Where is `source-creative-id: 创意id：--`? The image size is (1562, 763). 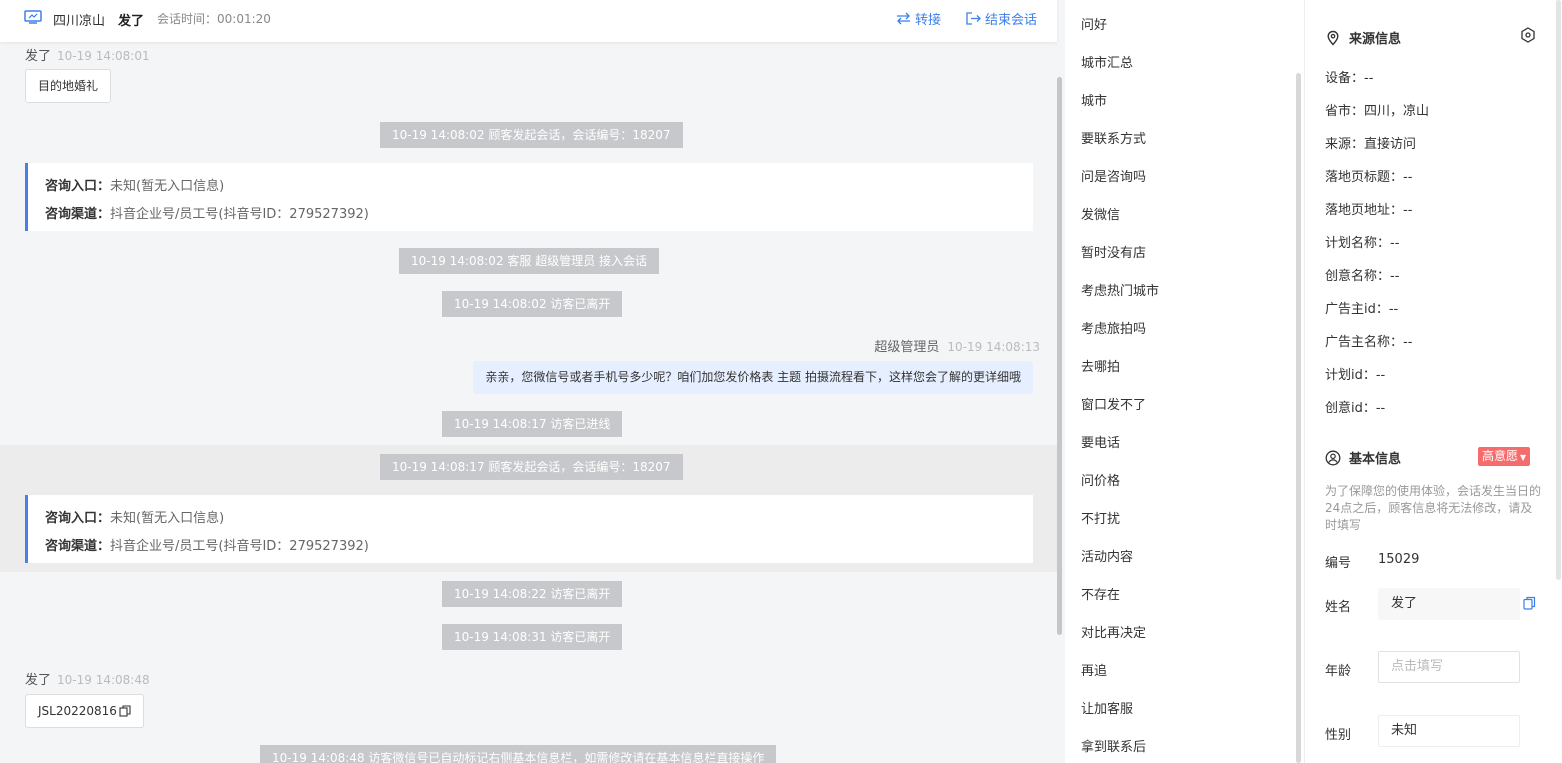 source-creative-id: 创意id：-- is located at coordinates (1355, 408).